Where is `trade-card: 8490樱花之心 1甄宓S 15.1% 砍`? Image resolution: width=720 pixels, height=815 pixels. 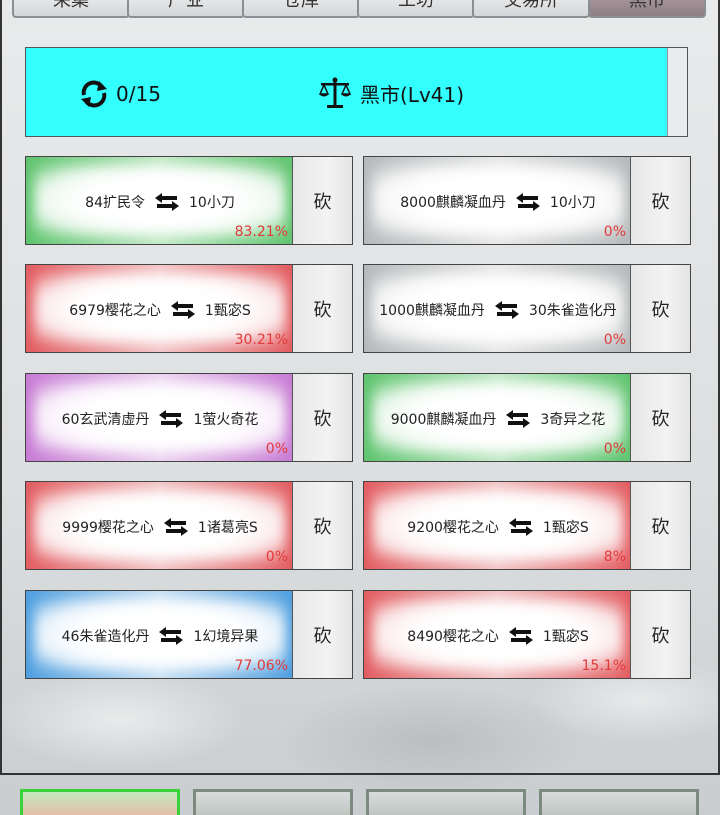
trade-card: 8490樱花之心 1甄宓S 15.1% 砍 is located at coordinates (527, 634).